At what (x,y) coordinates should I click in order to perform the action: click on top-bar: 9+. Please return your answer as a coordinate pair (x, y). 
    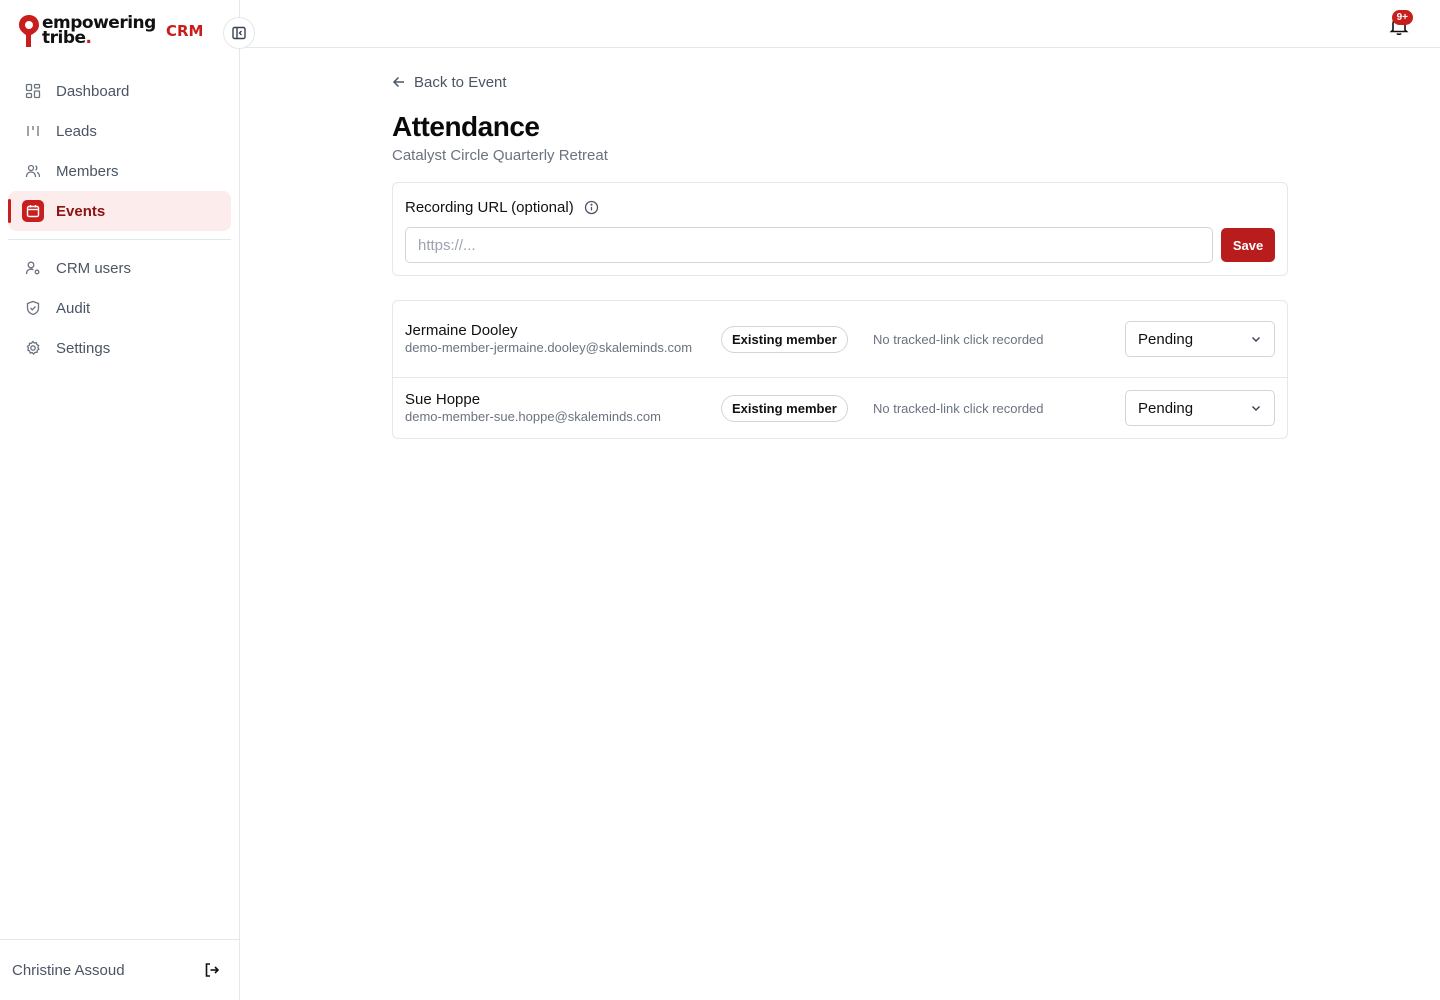
    Looking at the image, I should click on (840, 24).